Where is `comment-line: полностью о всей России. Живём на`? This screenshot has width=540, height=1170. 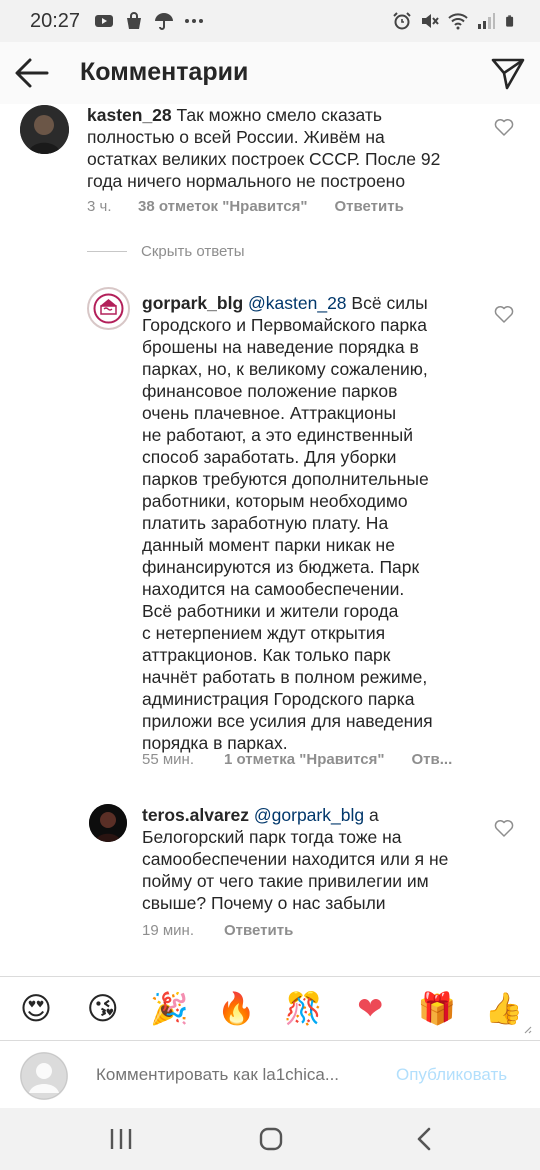 comment-line: полностью о всей России. Живём на is located at coordinates (236, 137).